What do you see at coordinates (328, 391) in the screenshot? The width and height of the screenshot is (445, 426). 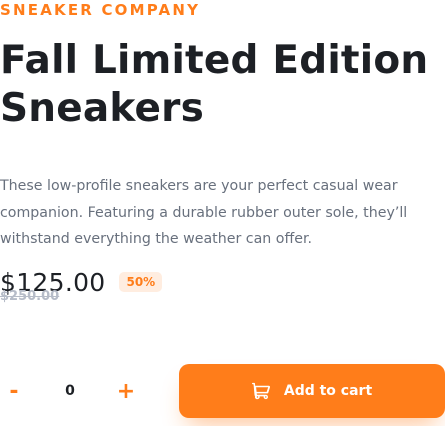 I see `add-to-cart-label: Add to cart` at bounding box center [328, 391].